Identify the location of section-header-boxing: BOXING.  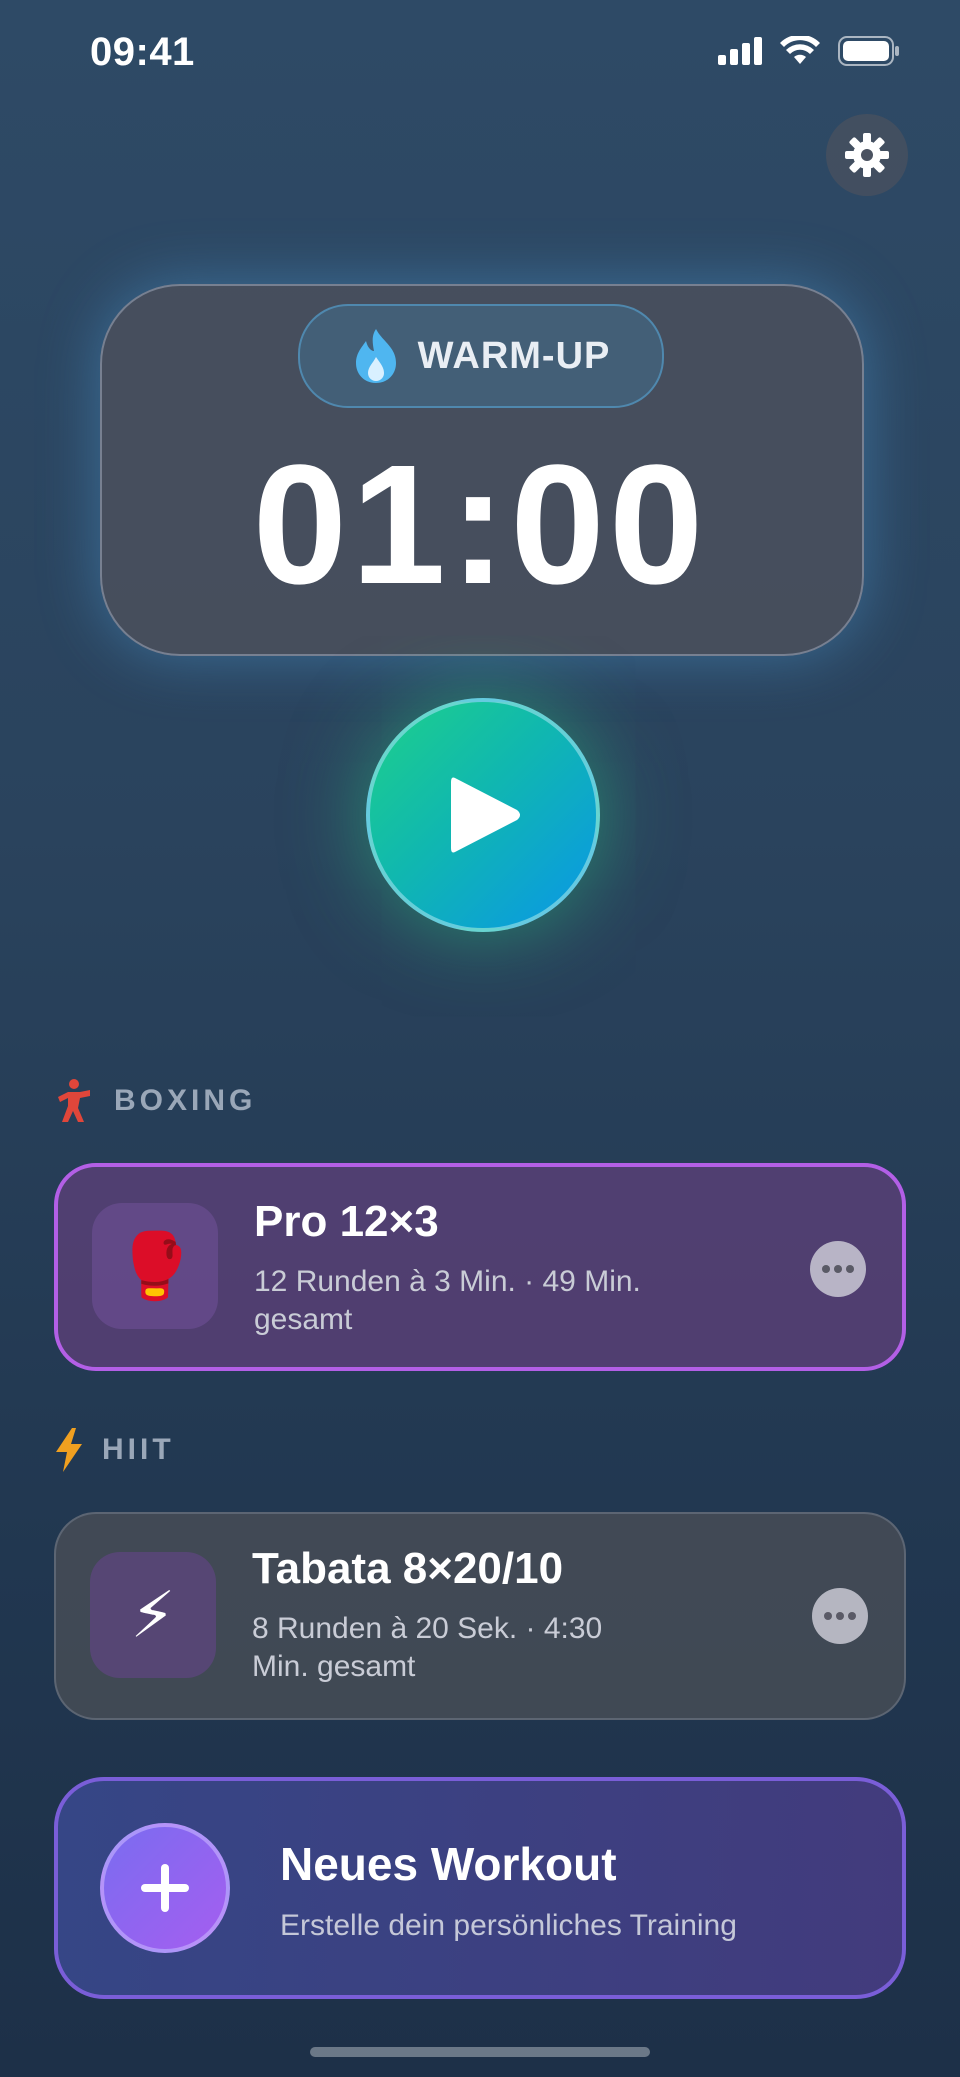
(155, 1101).